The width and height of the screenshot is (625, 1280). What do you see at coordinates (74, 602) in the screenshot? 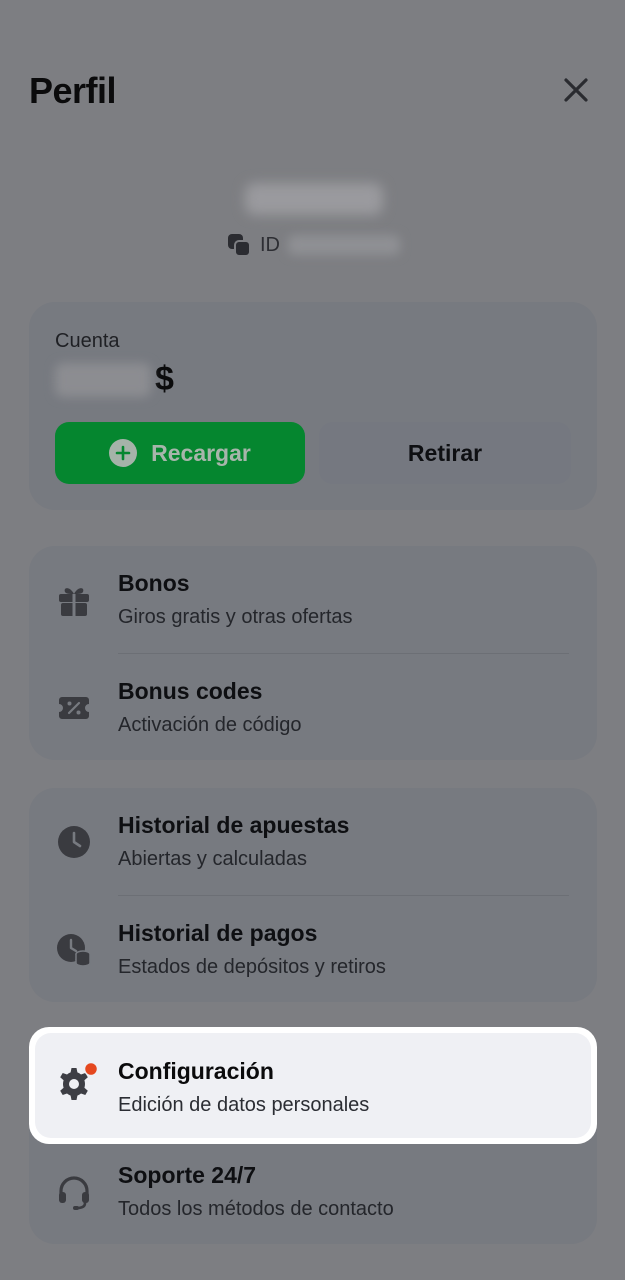
I see `gift-icon` at bounding box center [74, 602].